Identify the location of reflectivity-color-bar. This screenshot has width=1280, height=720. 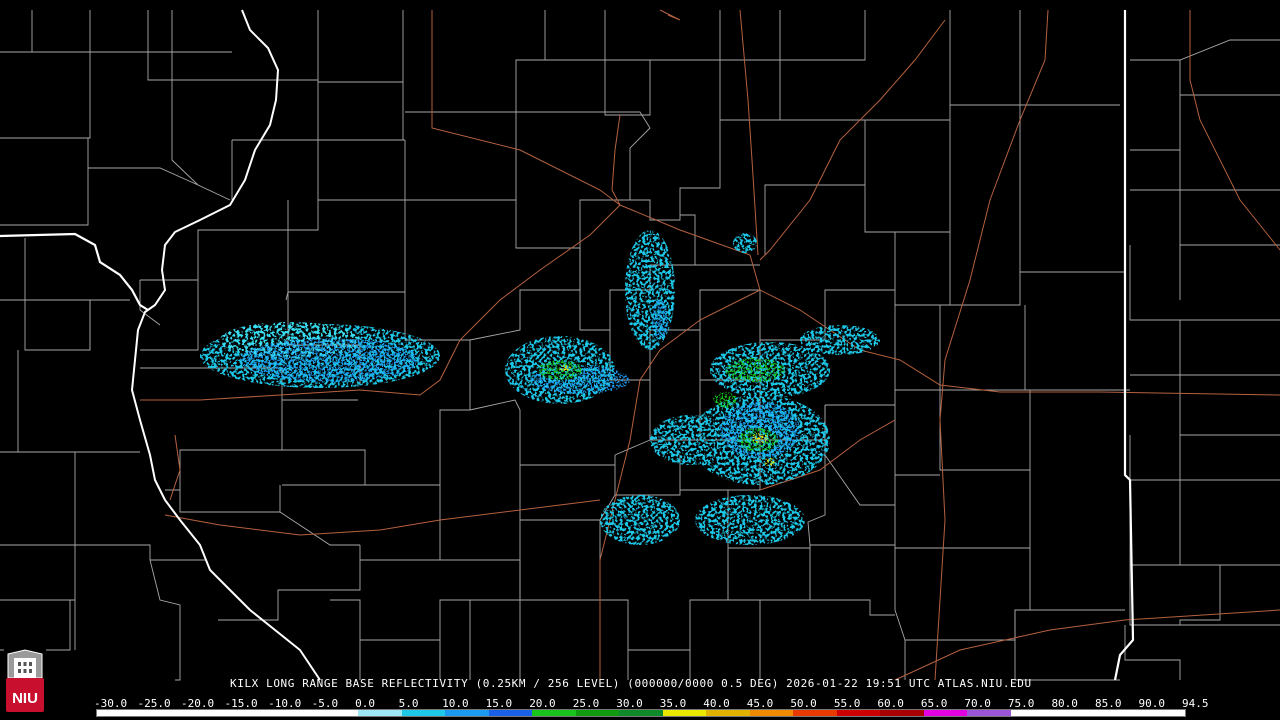
(641, 713).